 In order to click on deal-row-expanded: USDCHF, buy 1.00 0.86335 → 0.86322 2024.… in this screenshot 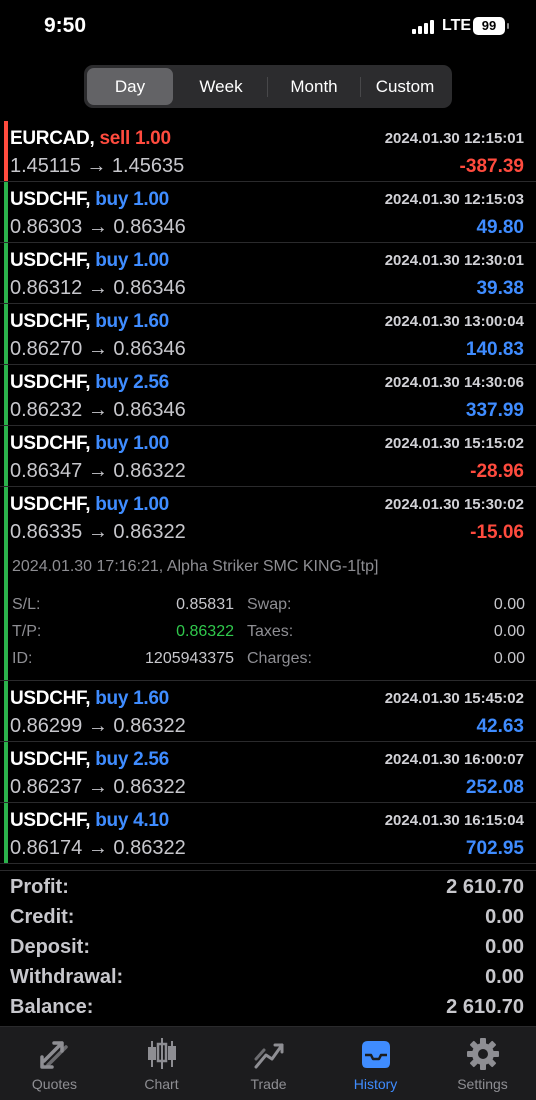, I will do `click(268, 517)`.